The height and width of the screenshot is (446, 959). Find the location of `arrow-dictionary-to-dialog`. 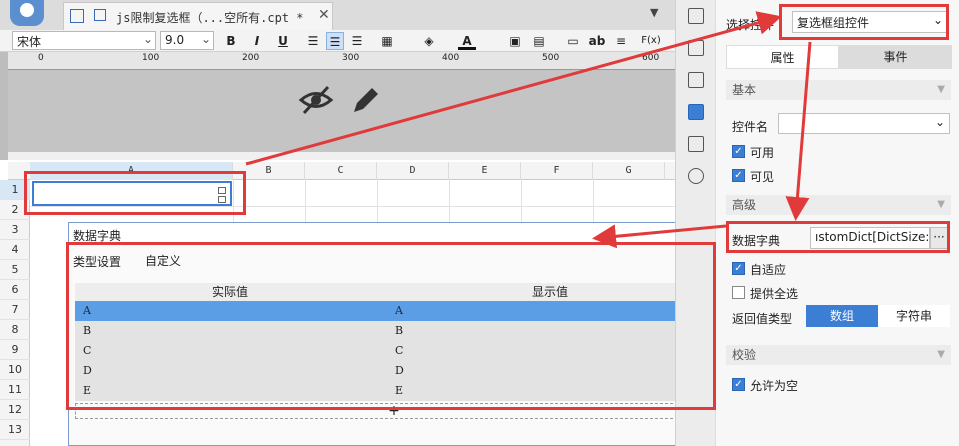

arrow-dictionary-to-dialog is located at coordinates (659, 236).